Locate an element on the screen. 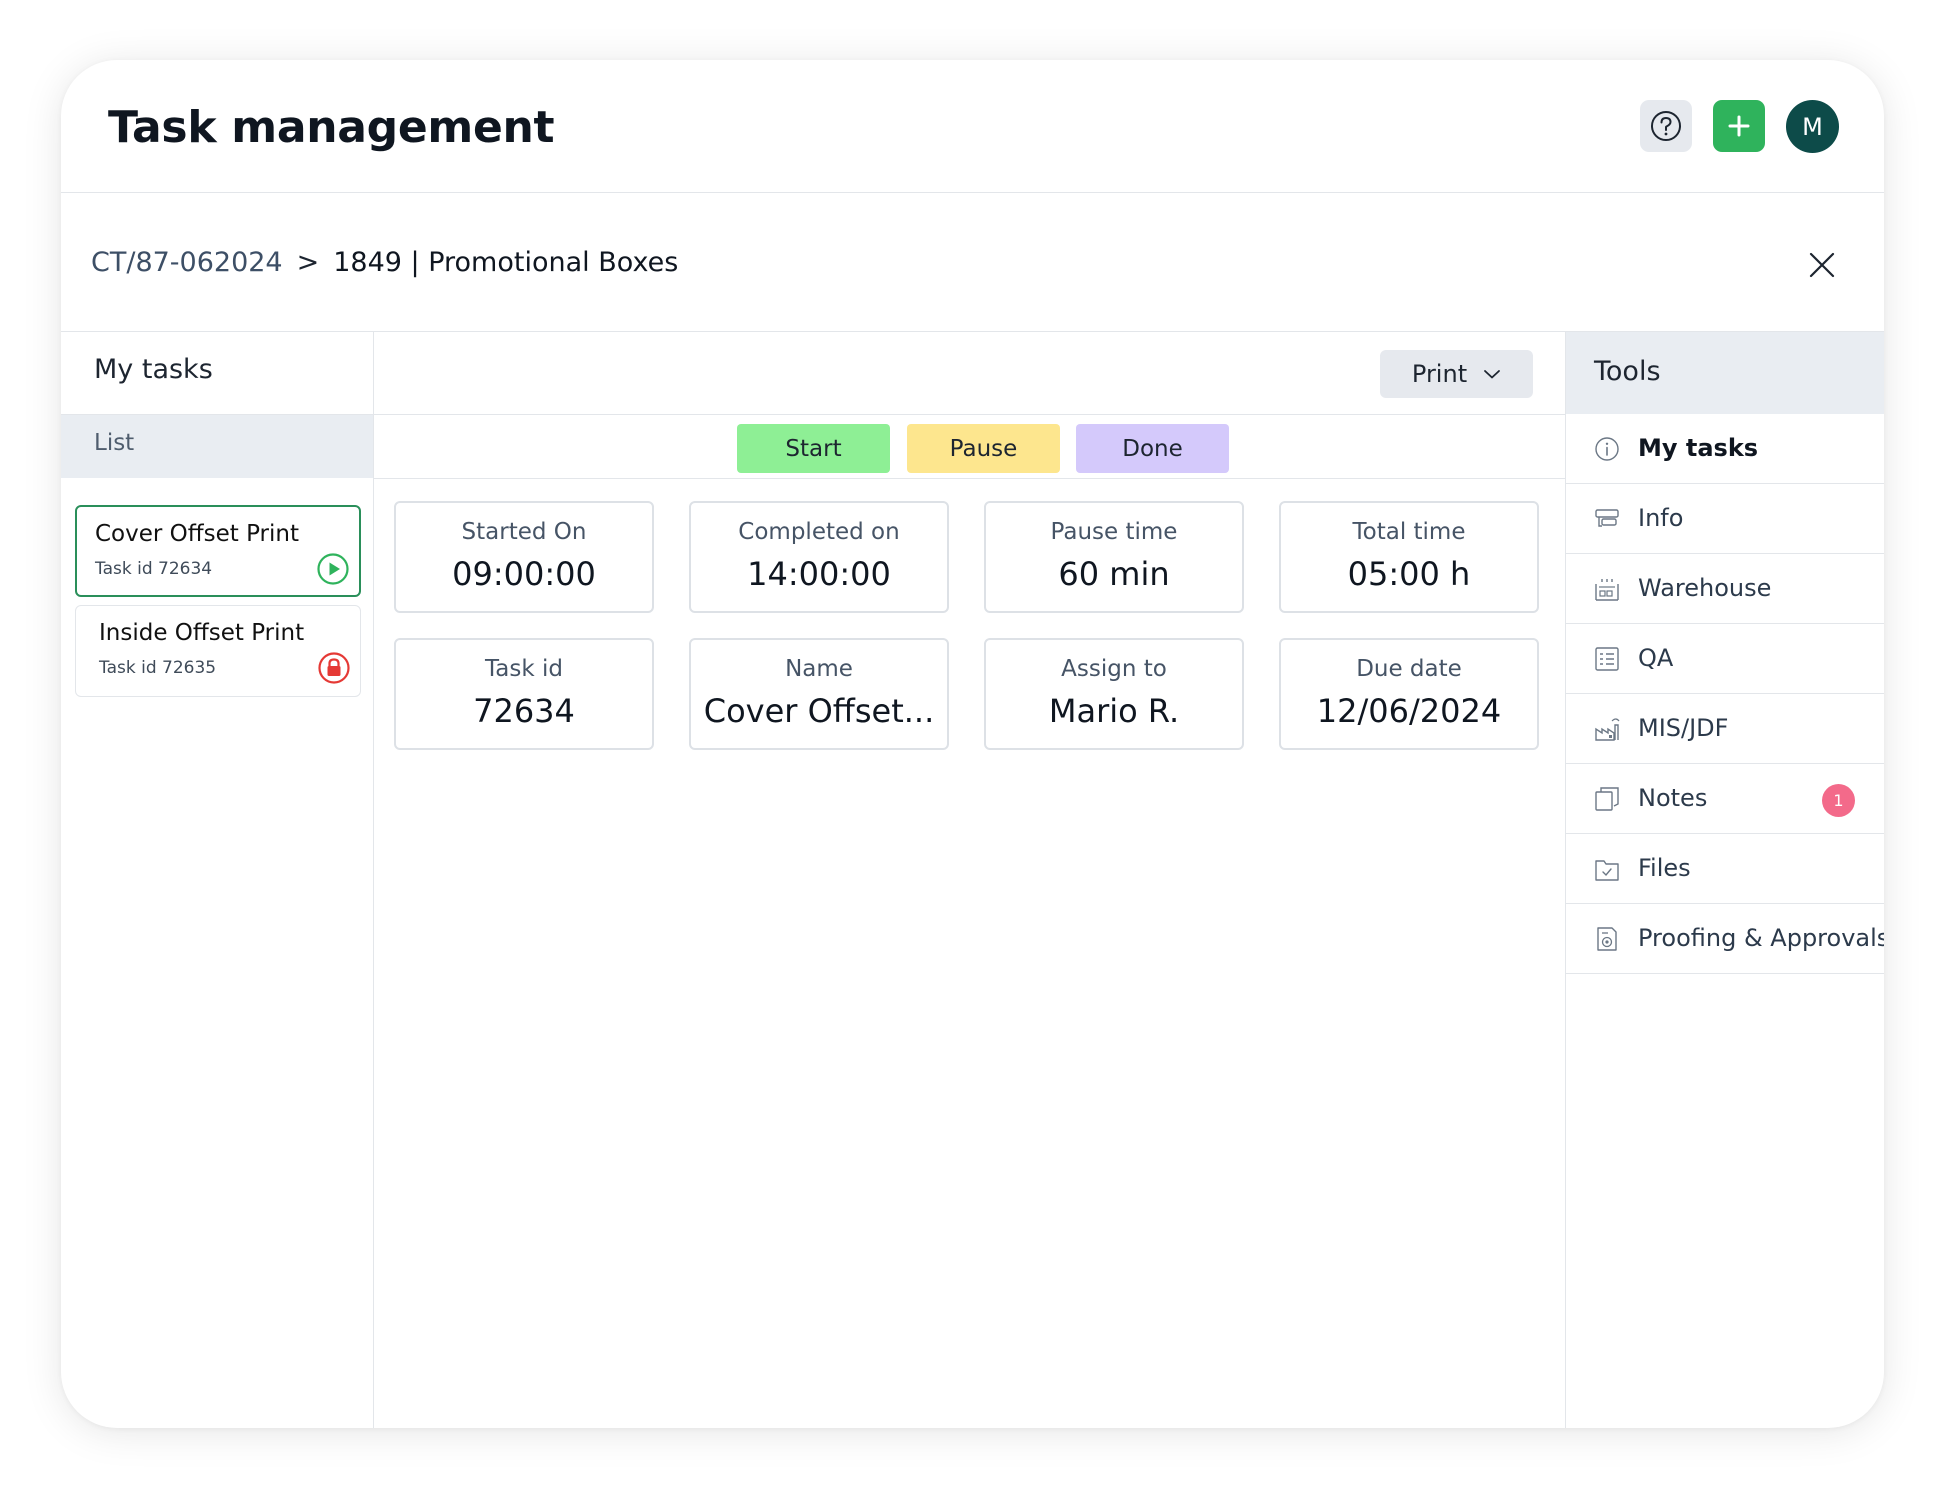  completed-on-card: Completed on 14:00:00 is located at coordinates (819, 557).